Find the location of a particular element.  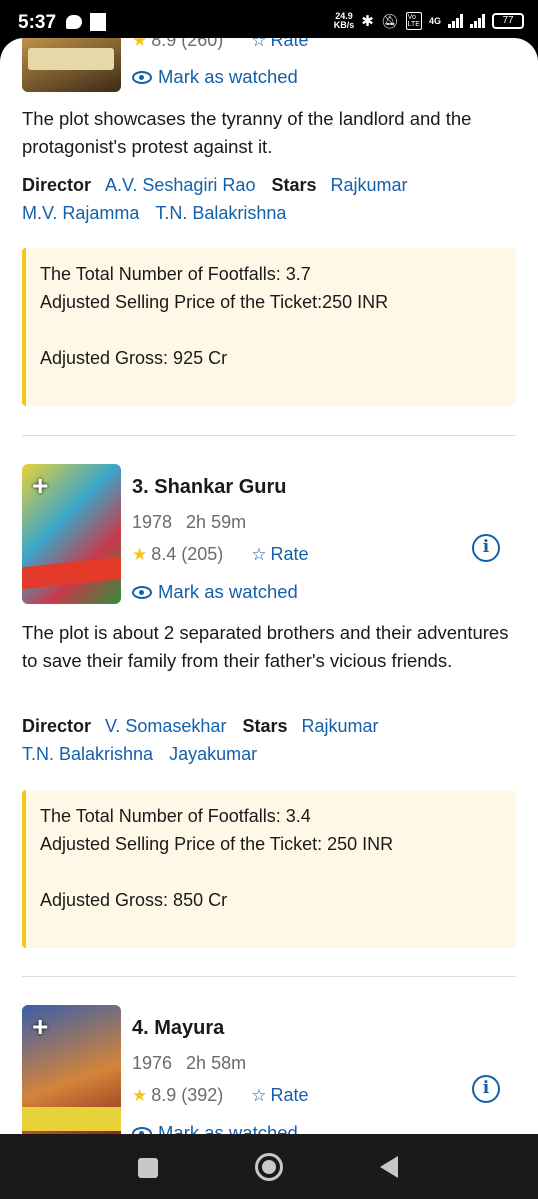

chat-notification-icon is located at coordinates (74, 22).